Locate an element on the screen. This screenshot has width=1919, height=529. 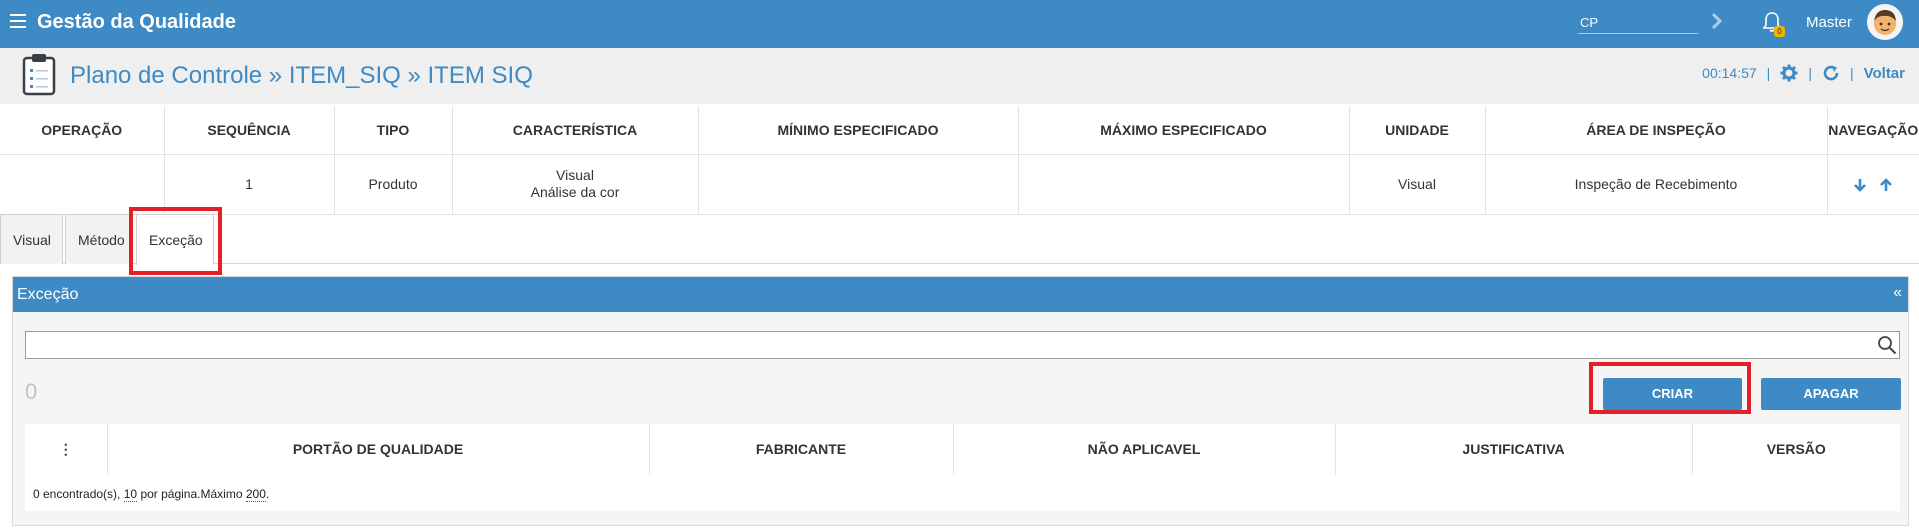
column-header: JUSTIFICATIVA is located at coordinates (1514, 450).